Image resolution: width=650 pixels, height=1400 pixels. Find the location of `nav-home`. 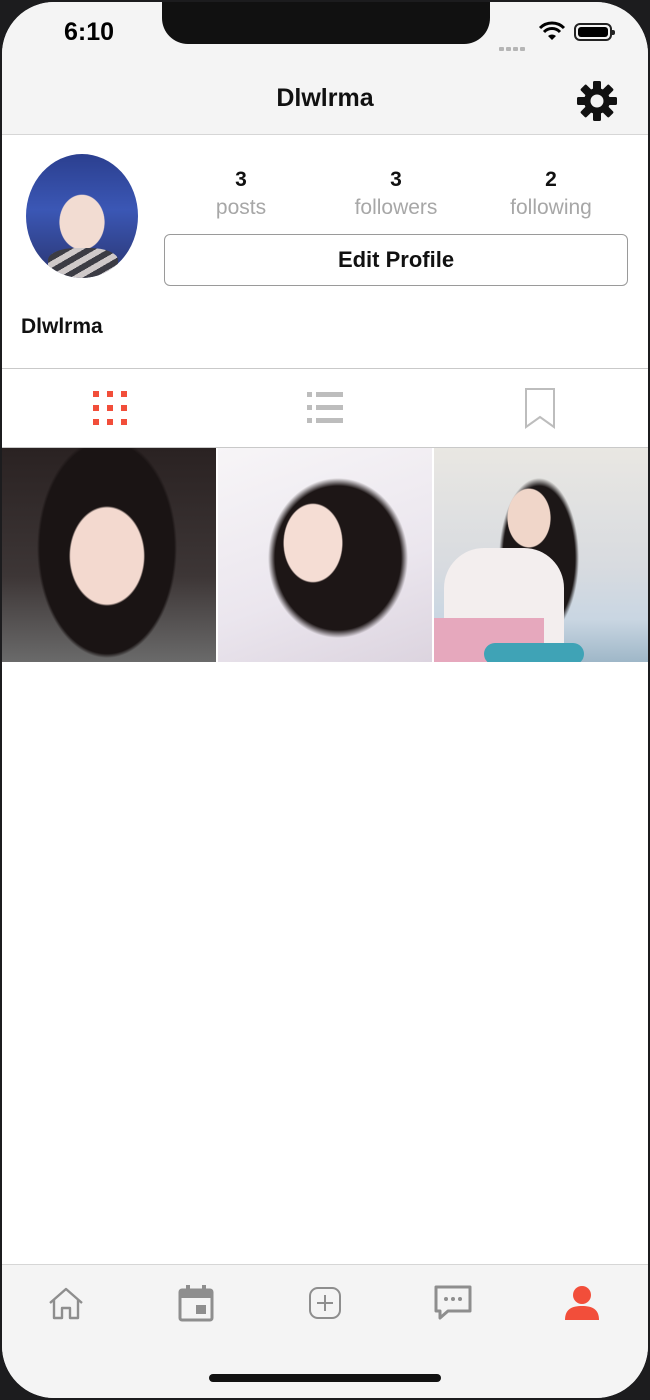

nav-home is located at coordinates (66, 1303).